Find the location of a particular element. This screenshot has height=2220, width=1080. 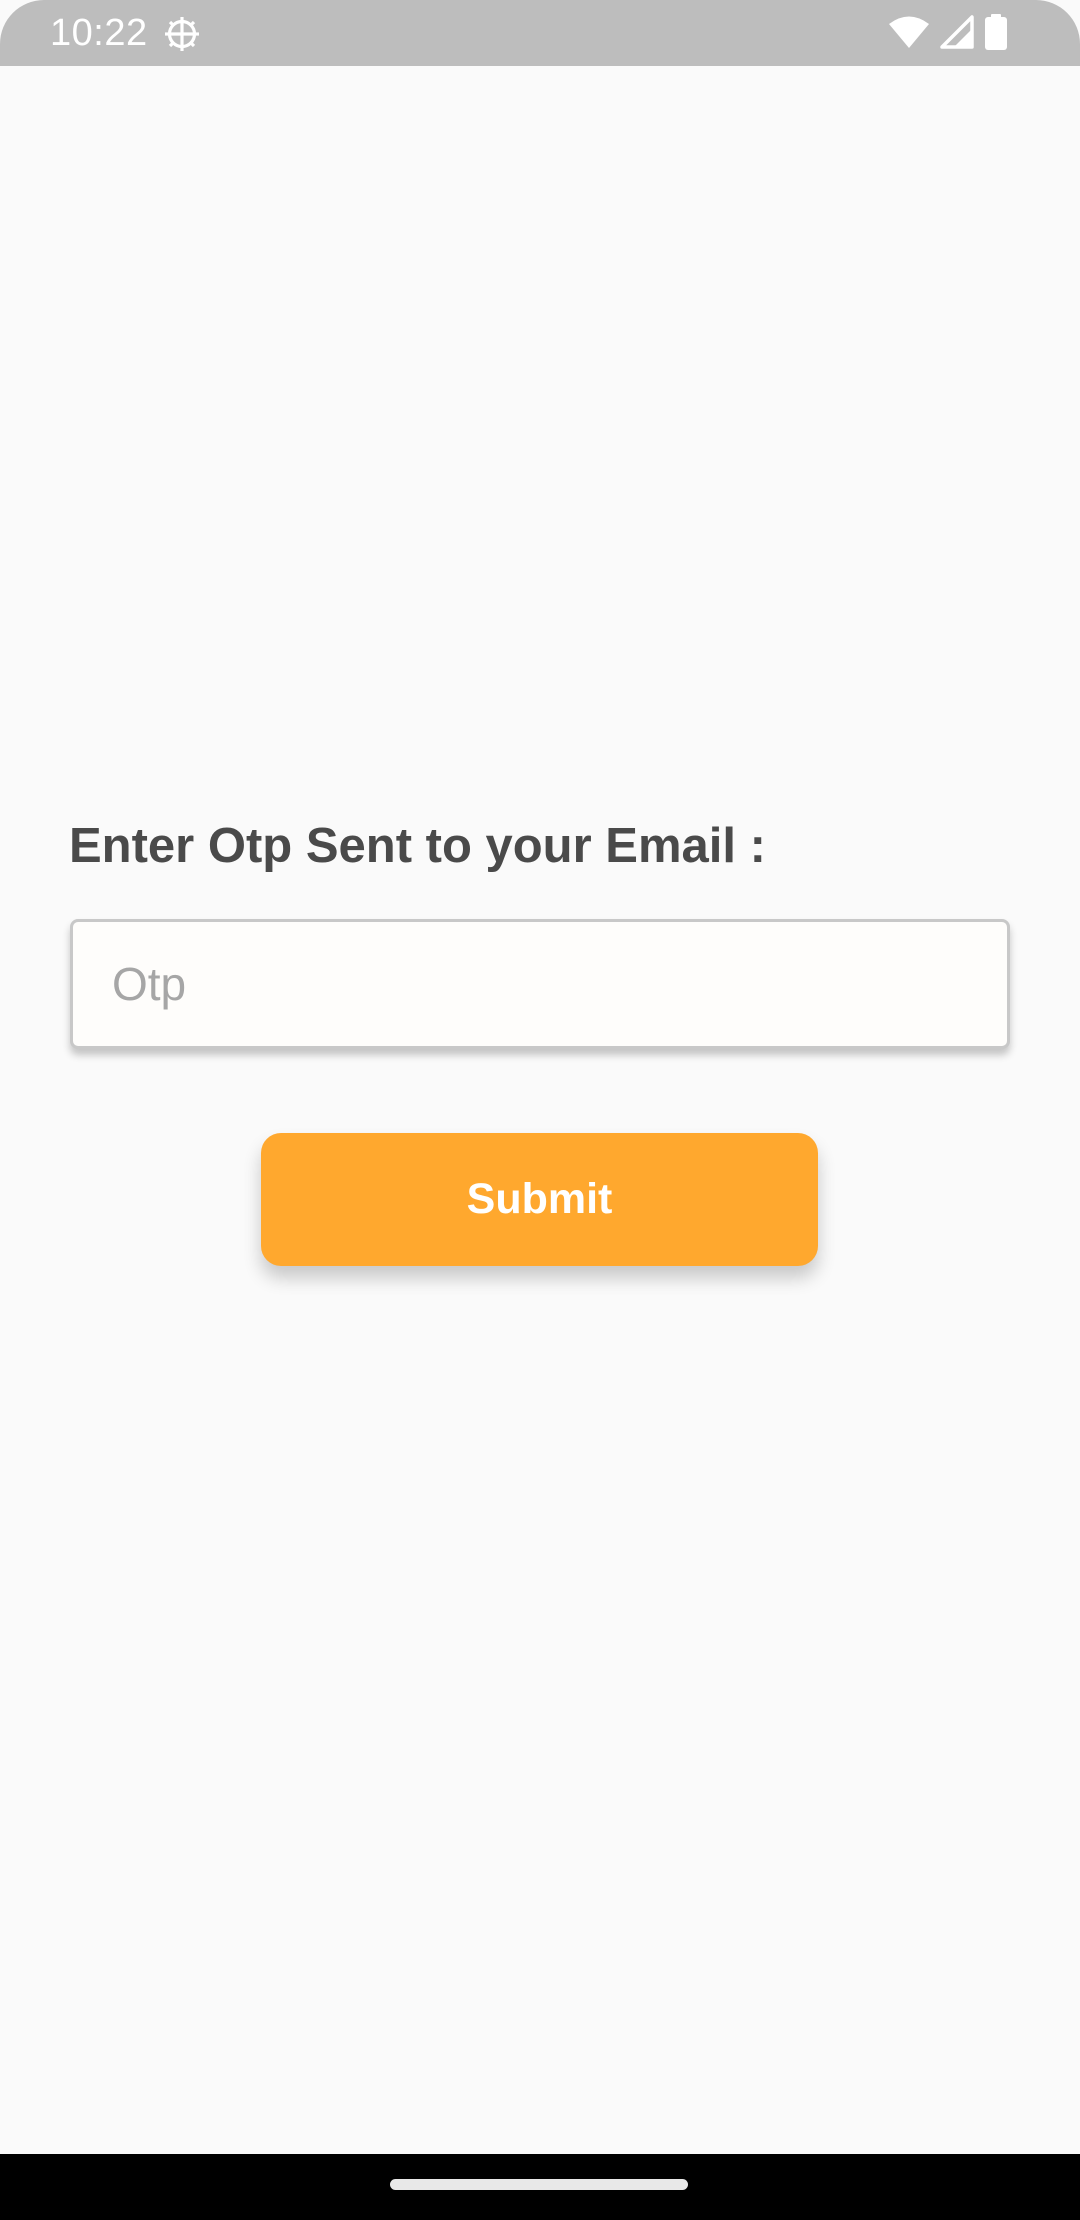

battery-icon is located at coordinates (996, 34).